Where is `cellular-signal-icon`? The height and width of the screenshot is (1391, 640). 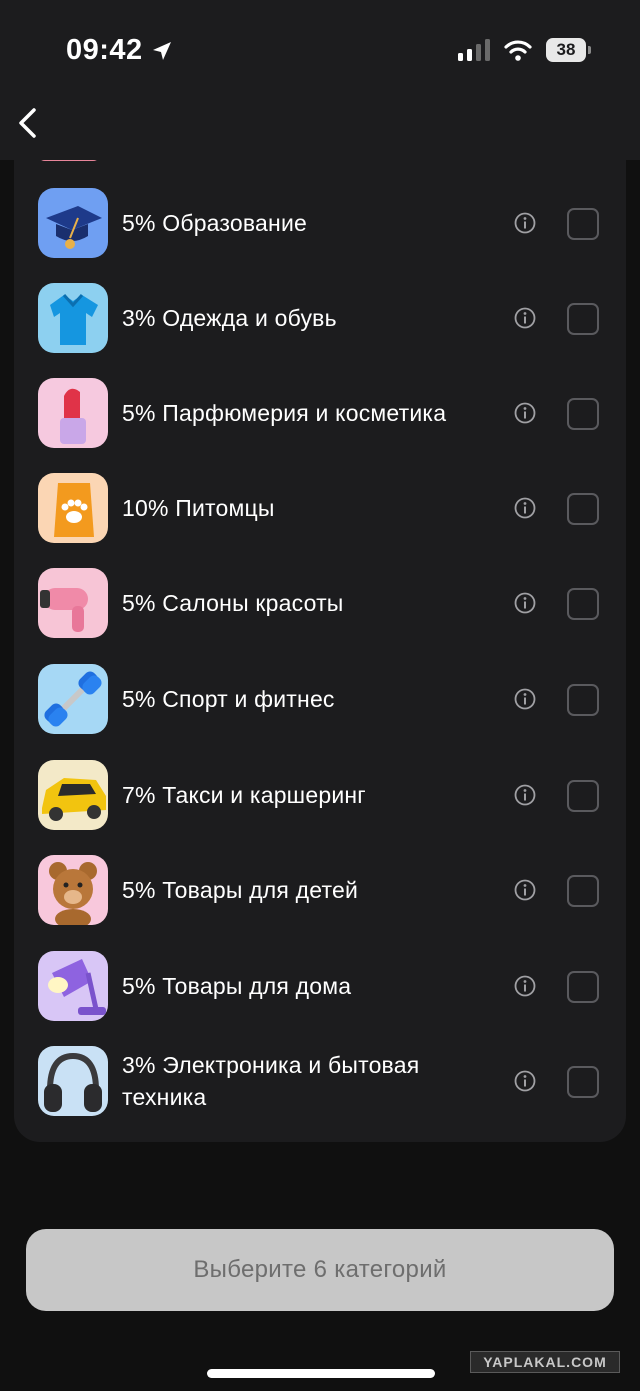 cellular-signal-icon is located at coordinates (474, 50).